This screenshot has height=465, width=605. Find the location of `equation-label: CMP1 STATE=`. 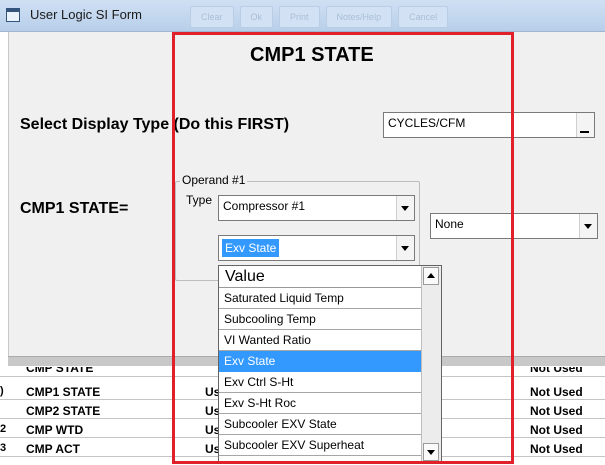

equation-label: CMP1 STATE= is located at coordinates (74, 208).